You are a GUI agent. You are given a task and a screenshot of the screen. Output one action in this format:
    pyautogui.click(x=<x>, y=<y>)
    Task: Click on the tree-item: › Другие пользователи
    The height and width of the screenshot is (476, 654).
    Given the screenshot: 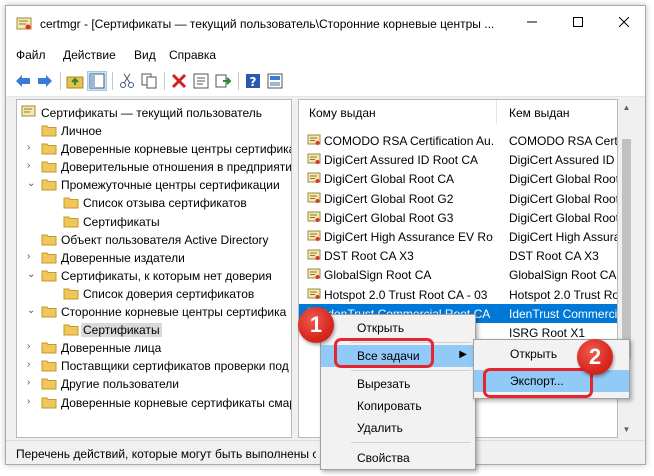 What is the action you would take?
    pyautogui.click(x=154, y=384)
    